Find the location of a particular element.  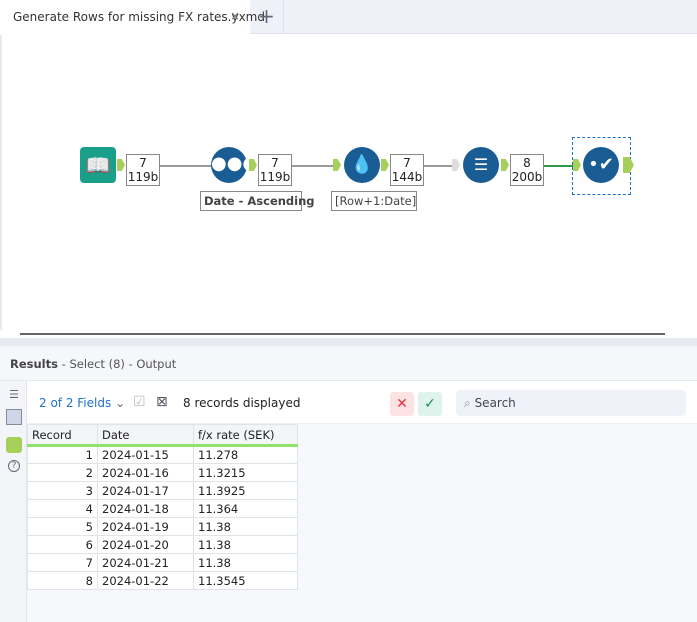

record-cell: 6 is located at coordinates (62, 544).